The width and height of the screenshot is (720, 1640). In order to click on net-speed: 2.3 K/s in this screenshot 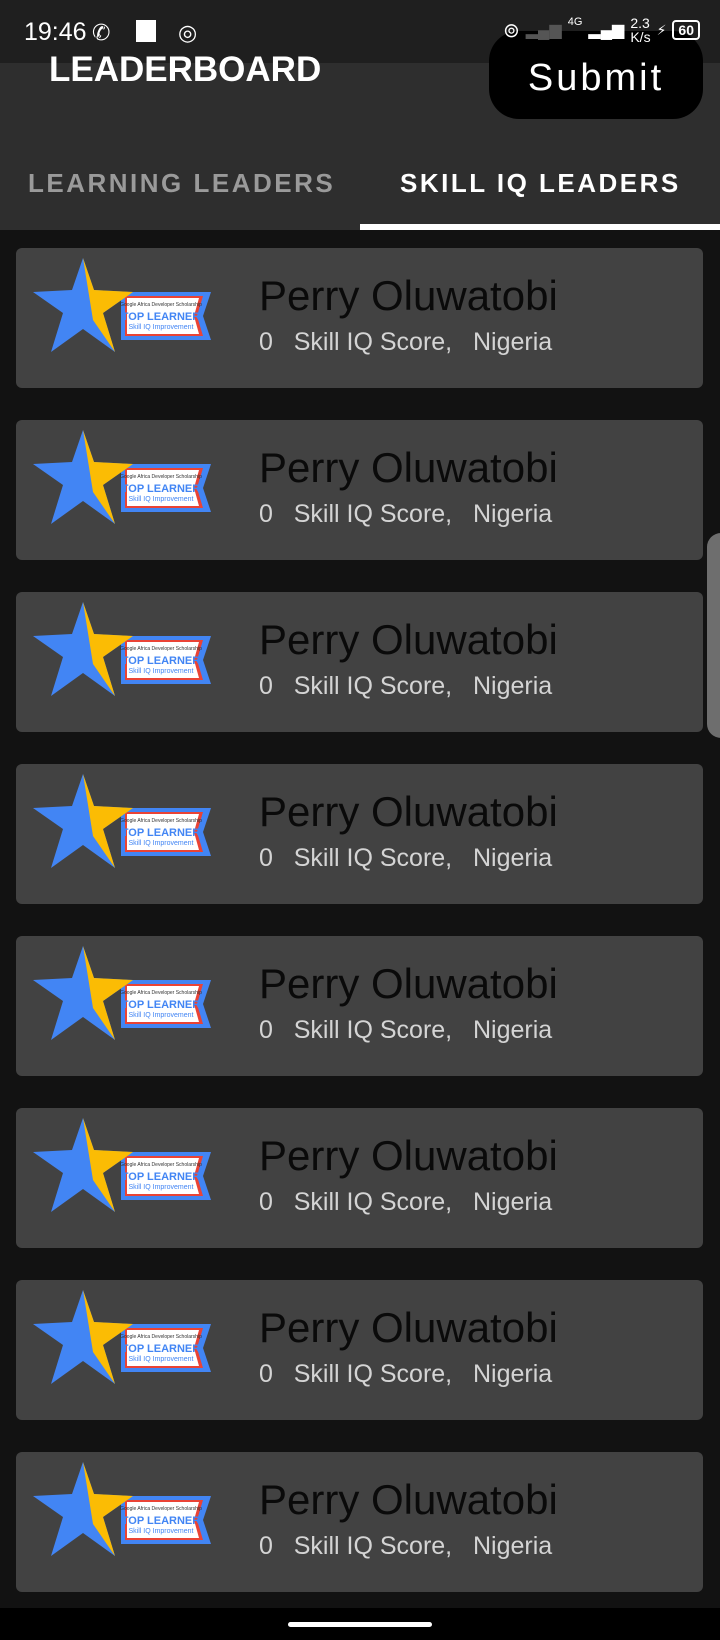, I will do `click(640, 30)`.